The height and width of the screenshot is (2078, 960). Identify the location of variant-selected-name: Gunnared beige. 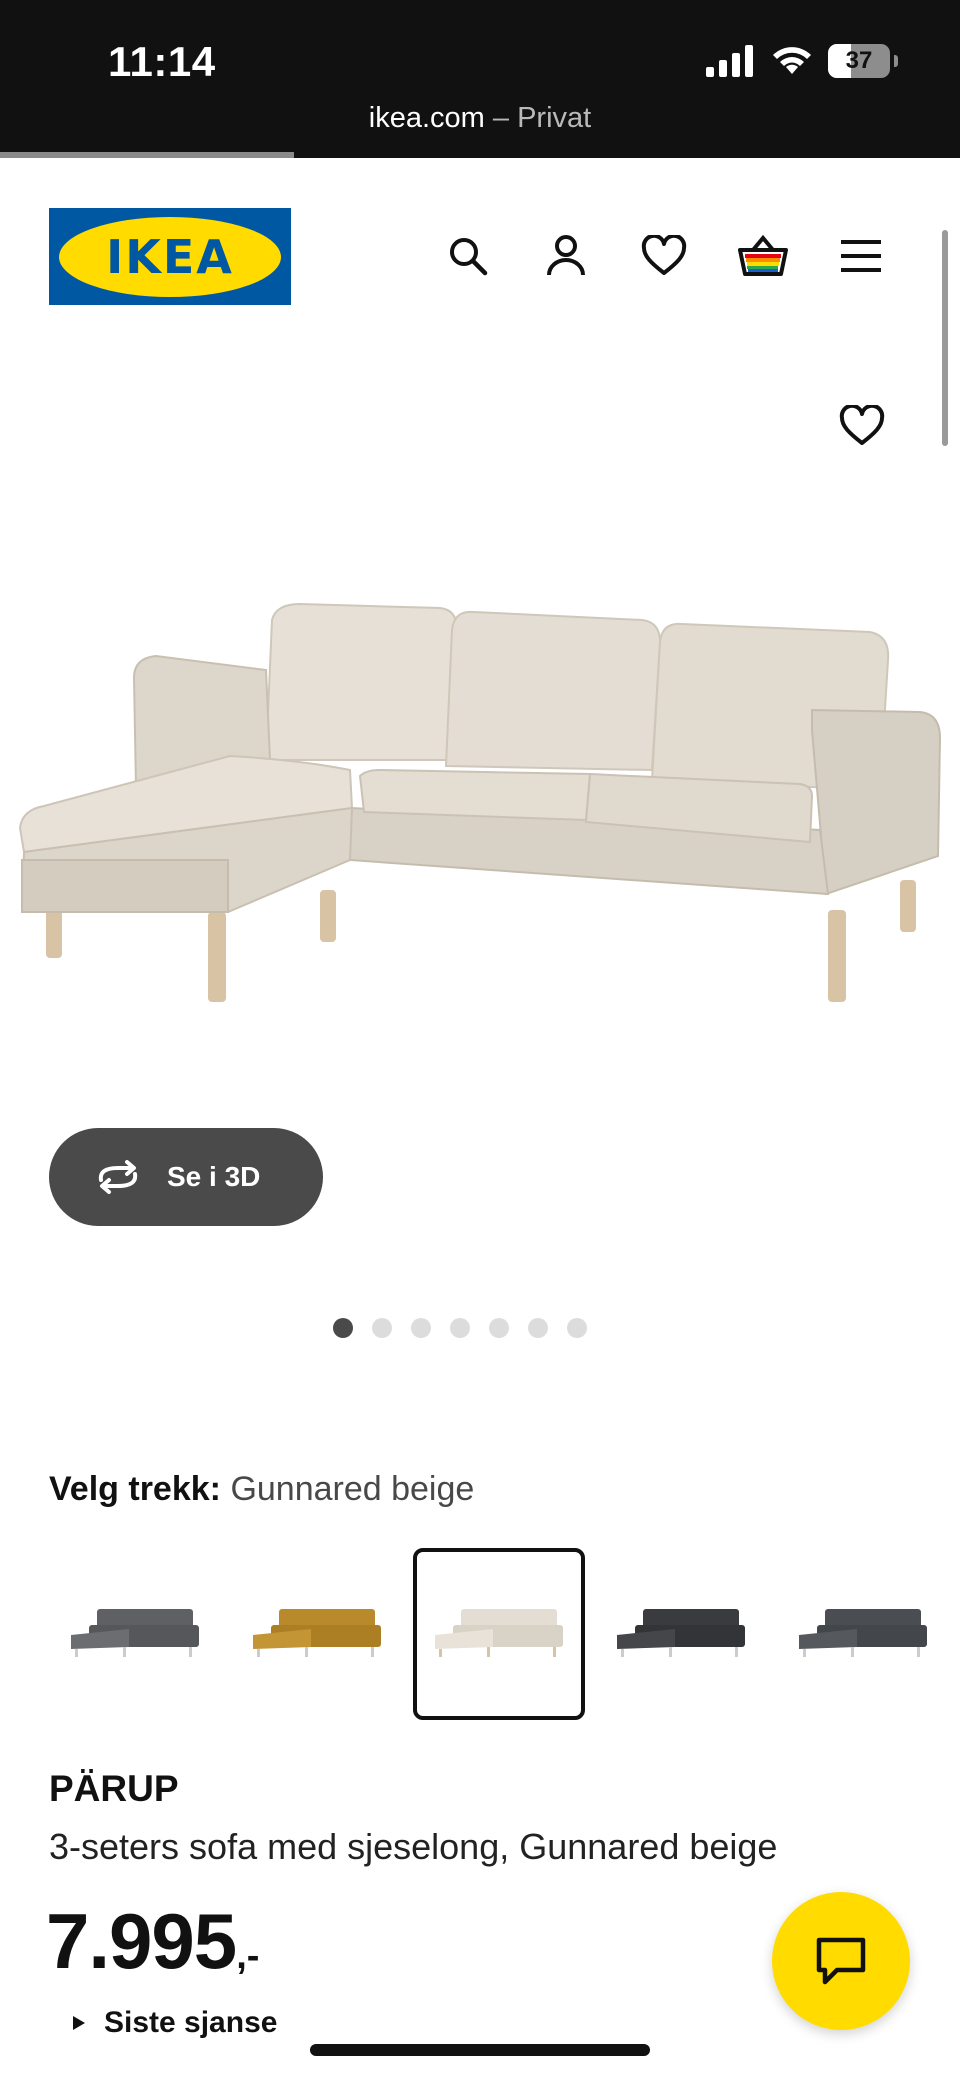
(352, 1489).